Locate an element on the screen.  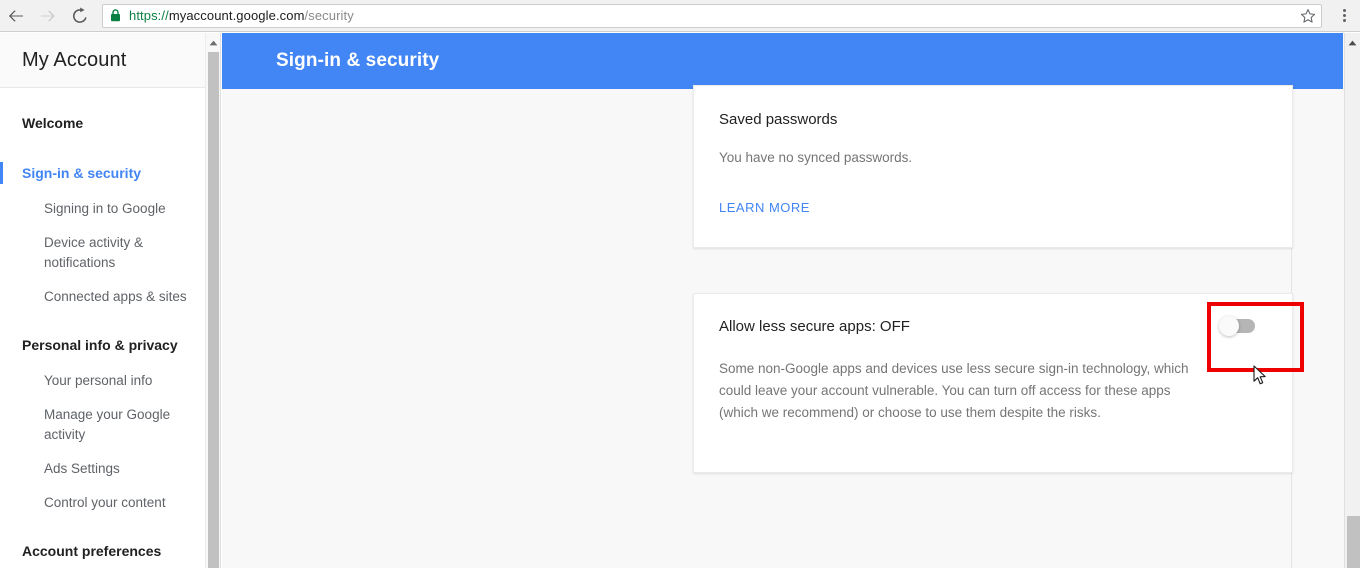
back-button is located at coordinates (16, 16).